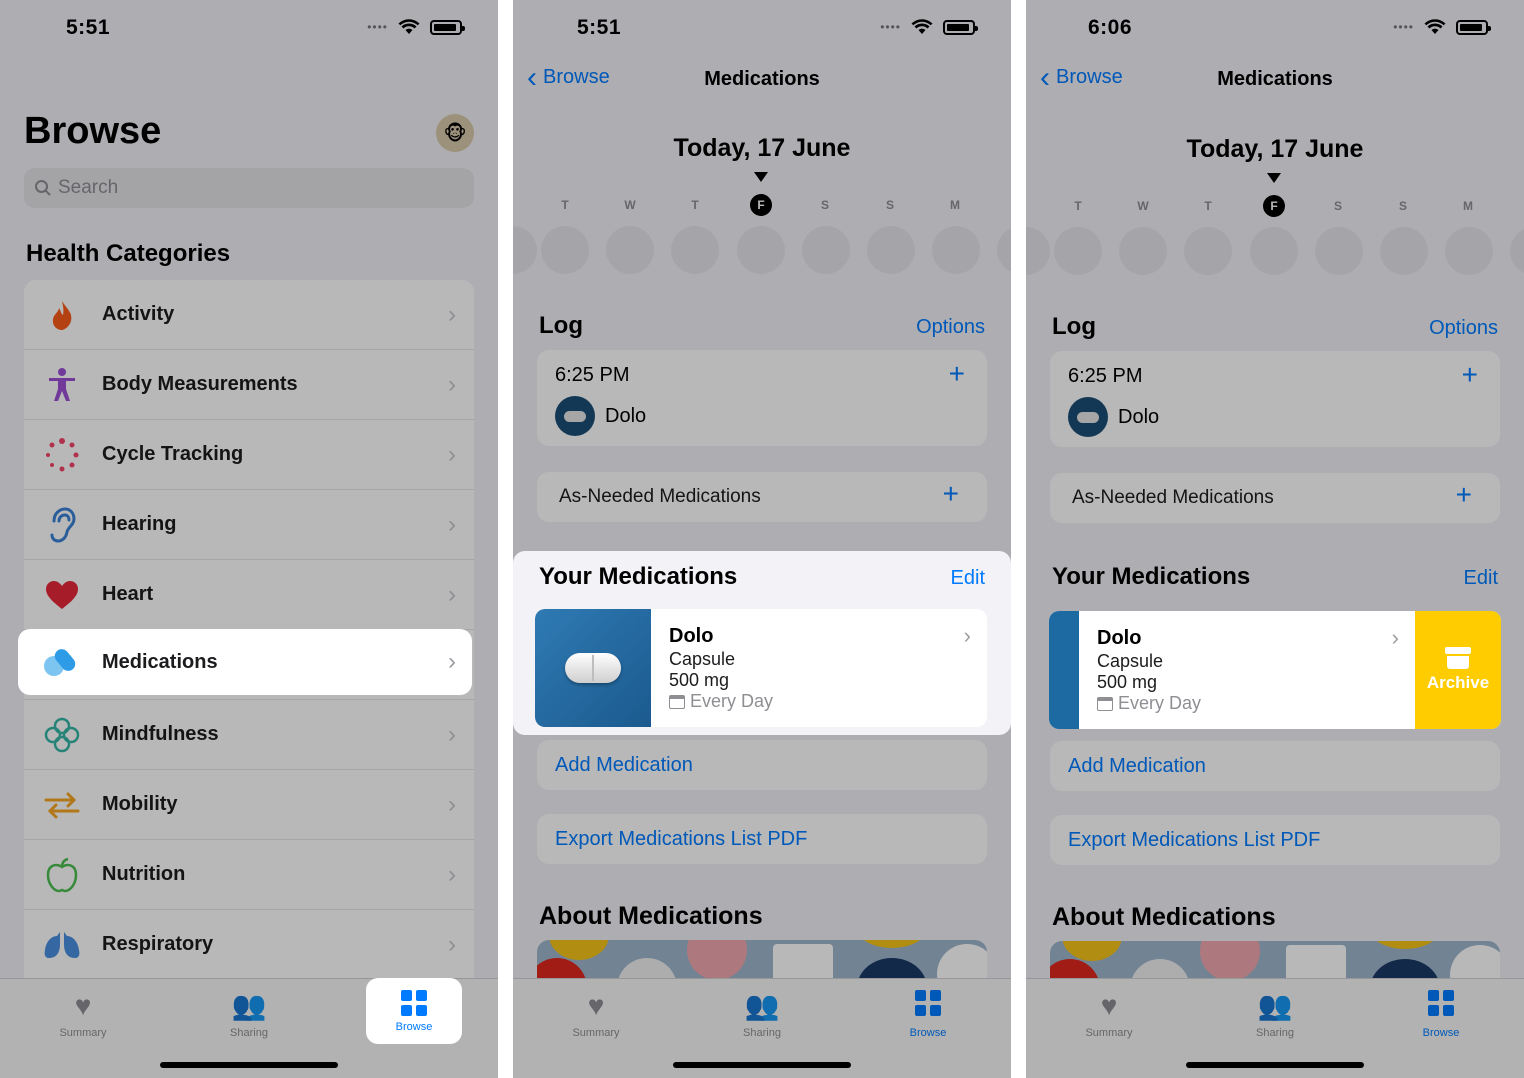 The width and height of the screenshot is (1524, 1078). Describe the element at coordinates (1458, 670) in the screenshot. I see `archive-button: Archive` at that location.